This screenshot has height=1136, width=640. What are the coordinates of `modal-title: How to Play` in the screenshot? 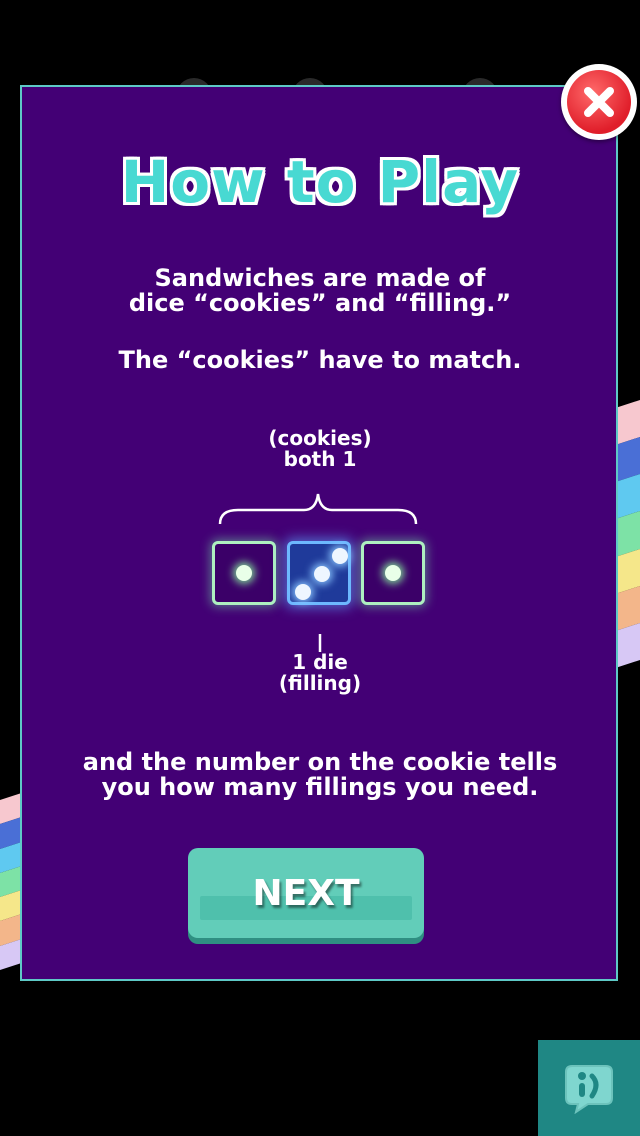 It's located at (320, 182).